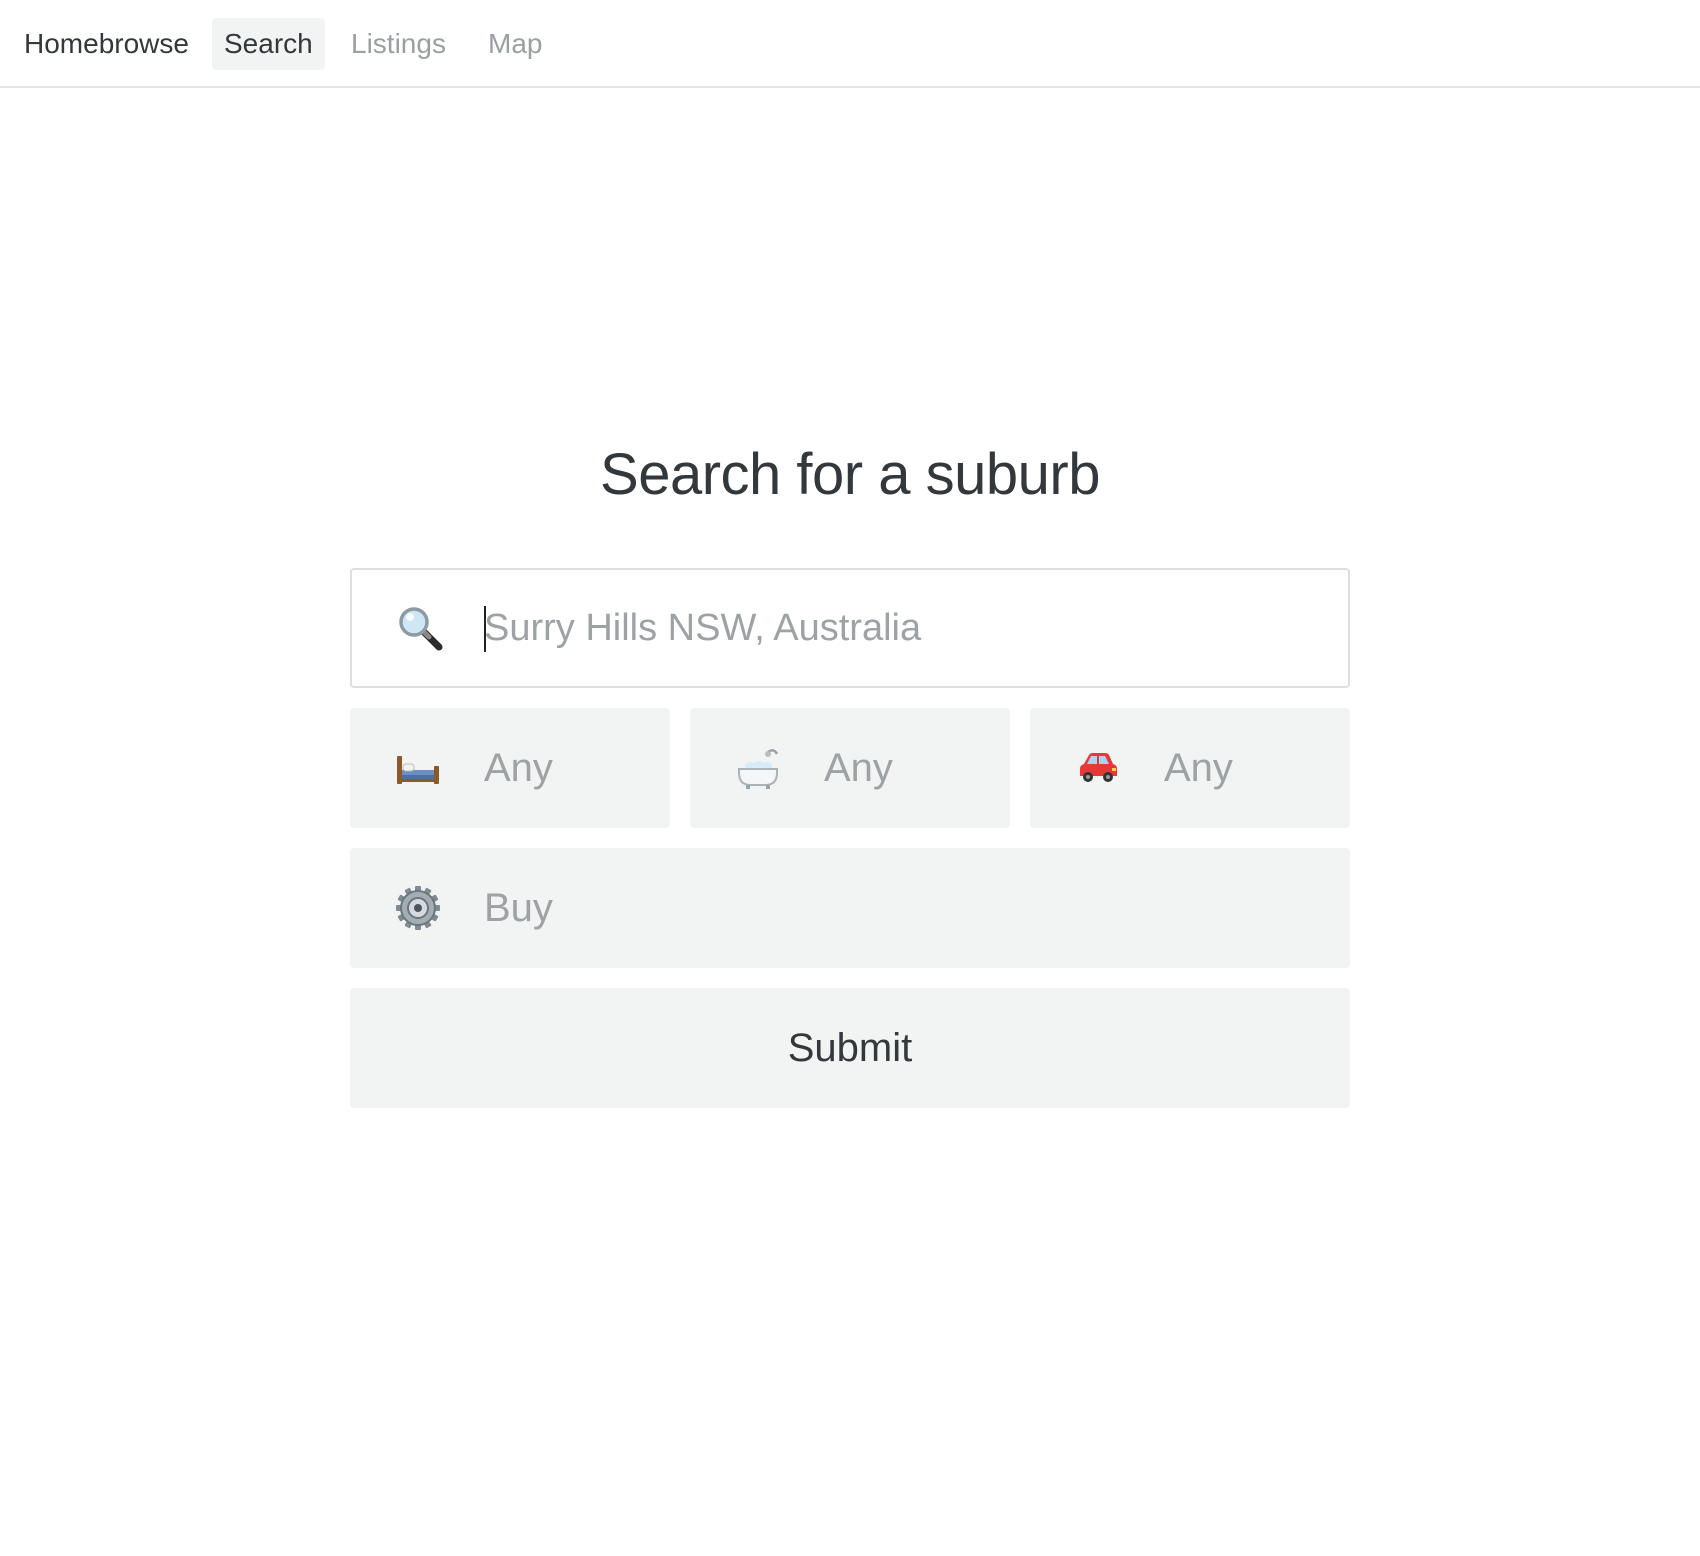 Image resolution: width=1700 pixels, height=1556 pixels. Describe the element at coordinates (1098, 768) in the screenshot. I see `car-icon` at that location.